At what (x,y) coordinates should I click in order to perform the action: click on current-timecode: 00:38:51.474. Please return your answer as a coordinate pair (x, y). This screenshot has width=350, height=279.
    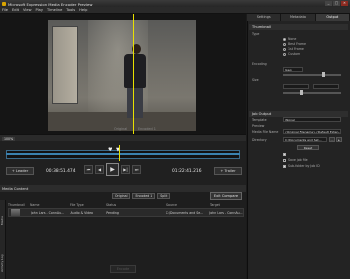
    Looking at the image, I should click on (61, 171).